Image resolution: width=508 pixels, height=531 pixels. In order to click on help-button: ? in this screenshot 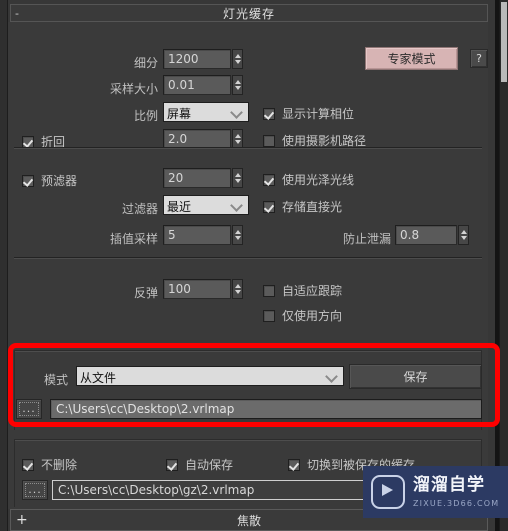, I will do `click(479, 58)`.